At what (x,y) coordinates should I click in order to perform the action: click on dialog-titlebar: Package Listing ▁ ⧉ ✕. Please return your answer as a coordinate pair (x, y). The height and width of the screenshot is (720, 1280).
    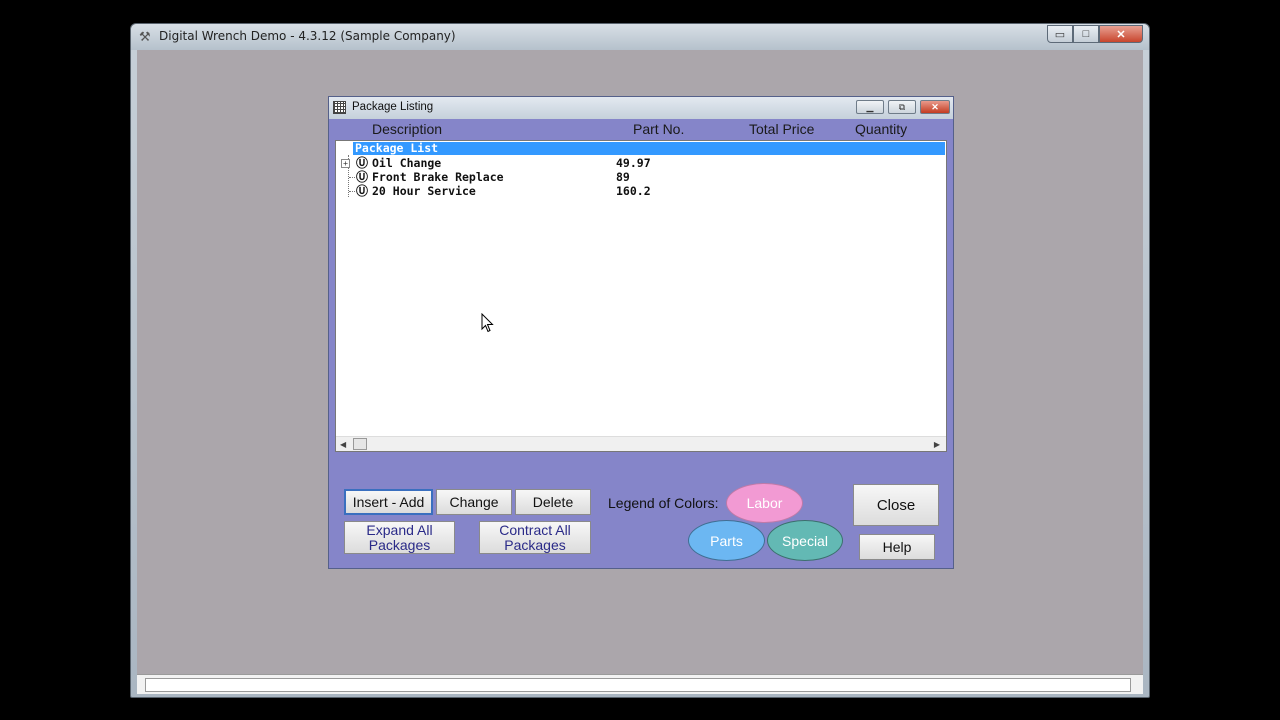
    Looking at the image, I should click on (641, 108).